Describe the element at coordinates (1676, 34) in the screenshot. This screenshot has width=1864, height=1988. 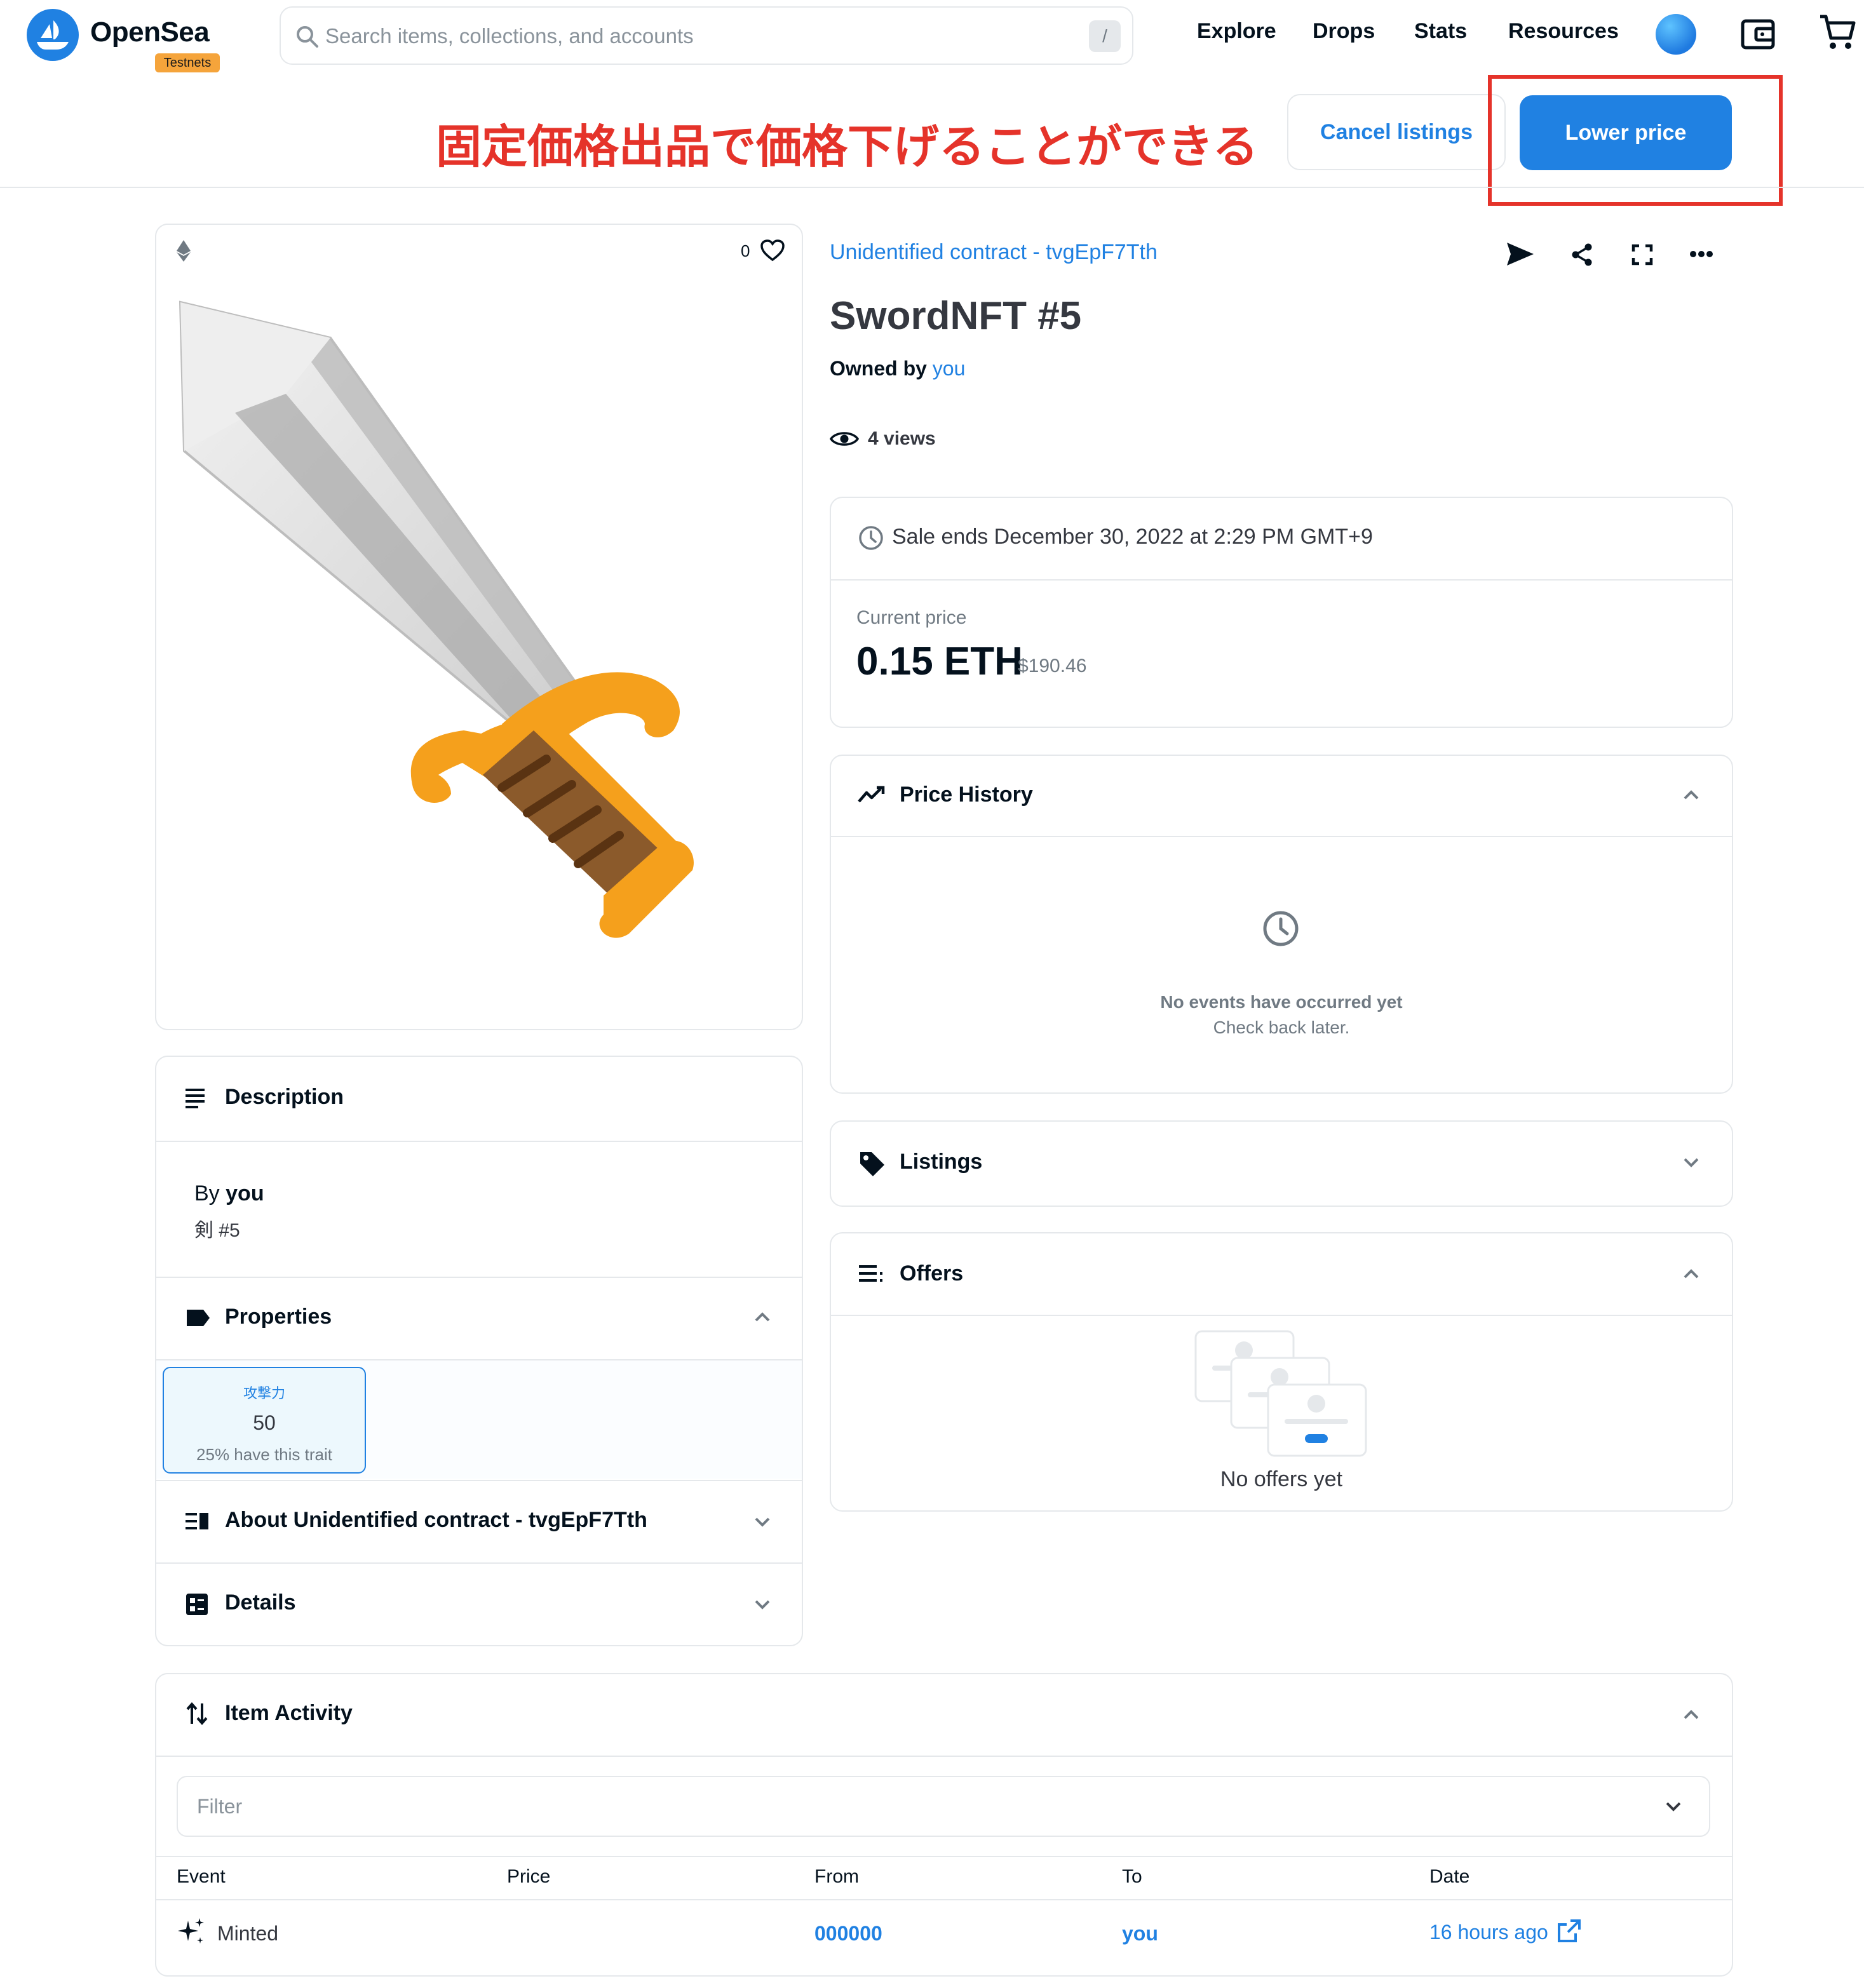
I see `avatar` at that location.